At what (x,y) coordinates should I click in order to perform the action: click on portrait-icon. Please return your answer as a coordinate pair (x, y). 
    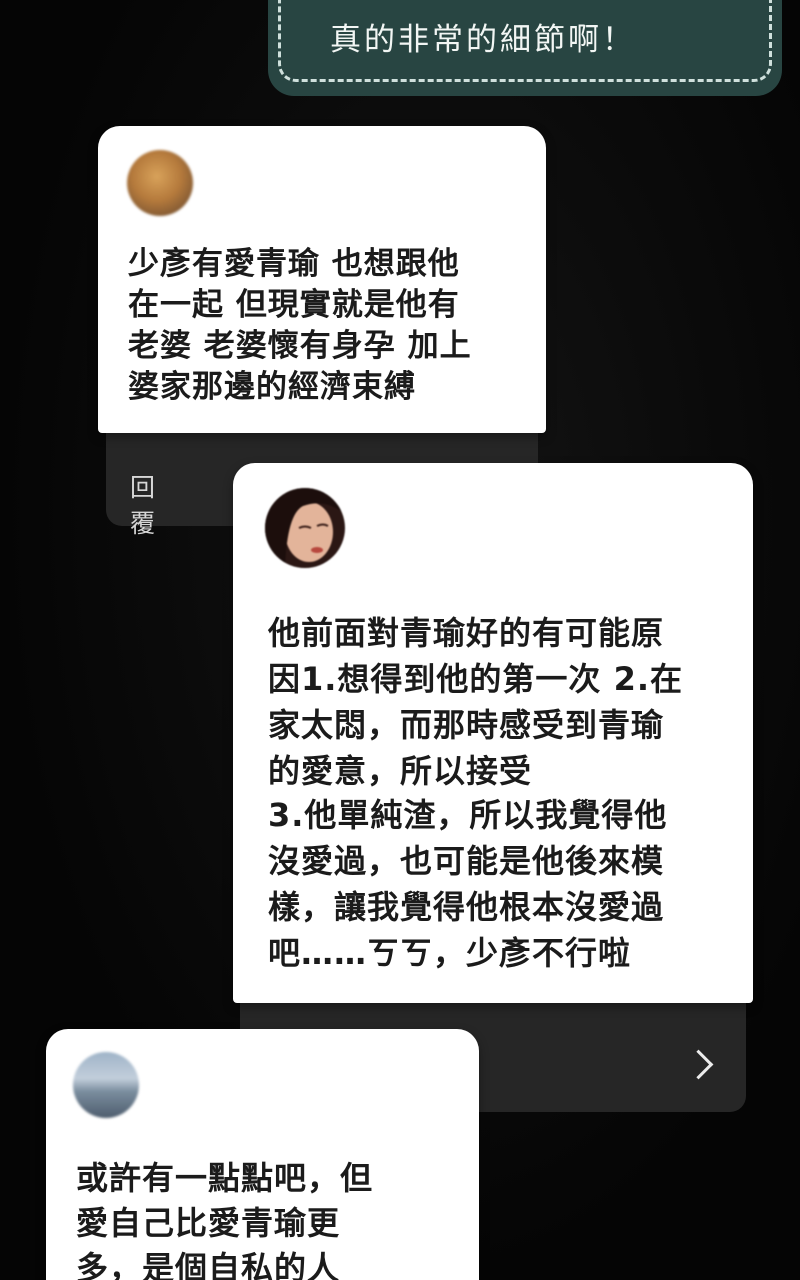
    Looking at the image, I should click on (305, 528).